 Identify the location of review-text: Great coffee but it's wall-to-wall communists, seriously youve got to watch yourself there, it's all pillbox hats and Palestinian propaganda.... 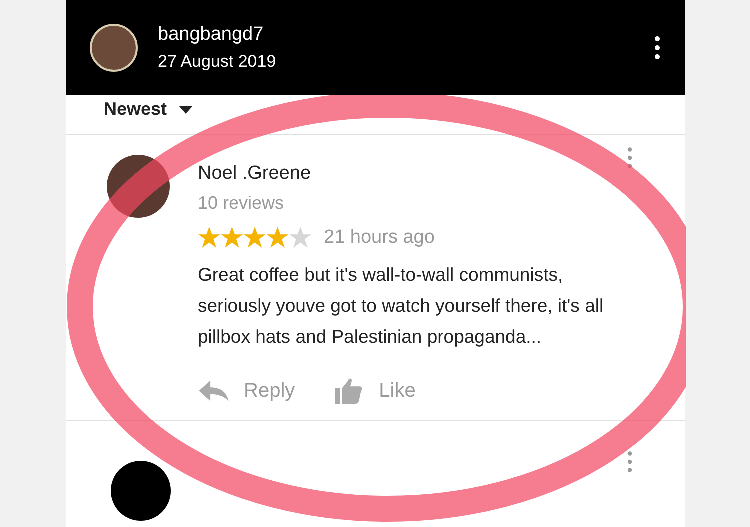
(401, 306).